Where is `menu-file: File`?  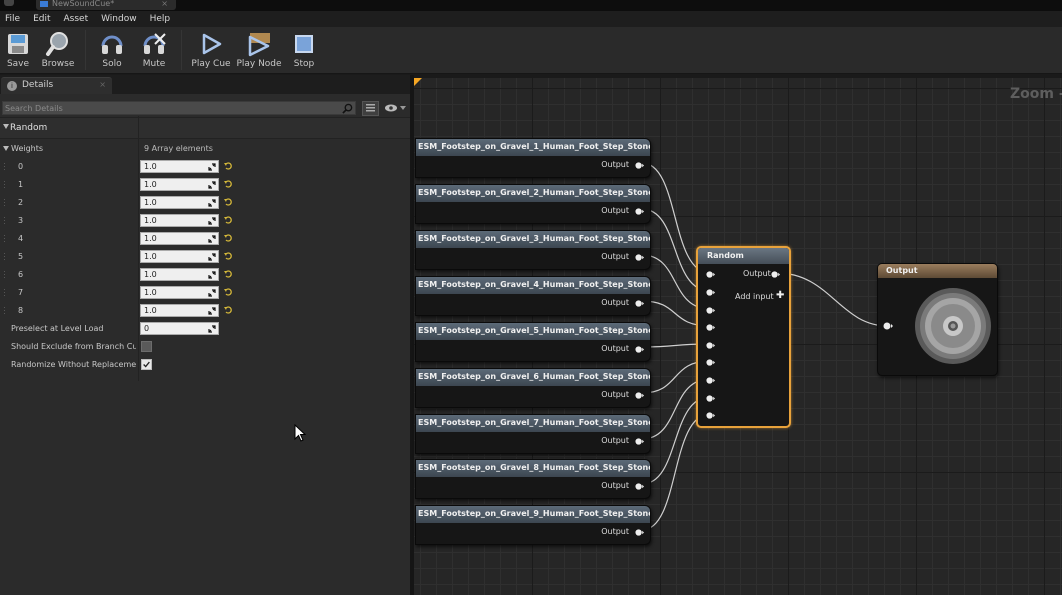 menu-file: File is located at coordinates (12, 19).